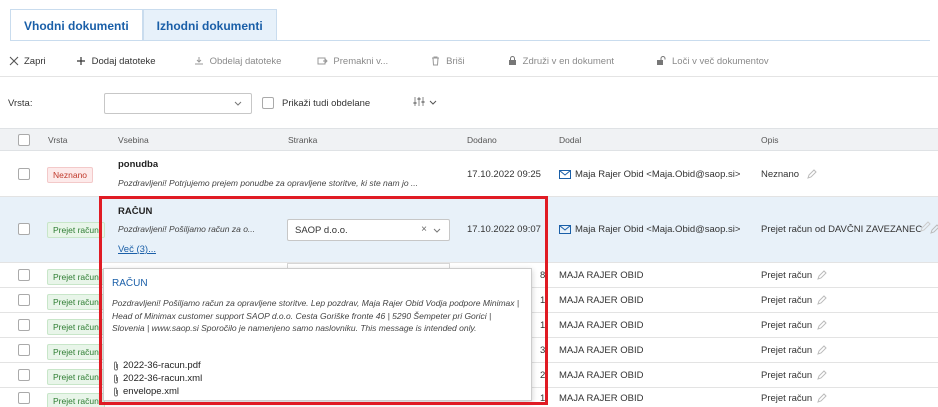 Image resolution: width=938 pixels, height=407 pixels. What do you see at coordinates (135, 211) in the screenshot?
I see `row-subject-title: RAČUN` at bounding box center [135, 211].